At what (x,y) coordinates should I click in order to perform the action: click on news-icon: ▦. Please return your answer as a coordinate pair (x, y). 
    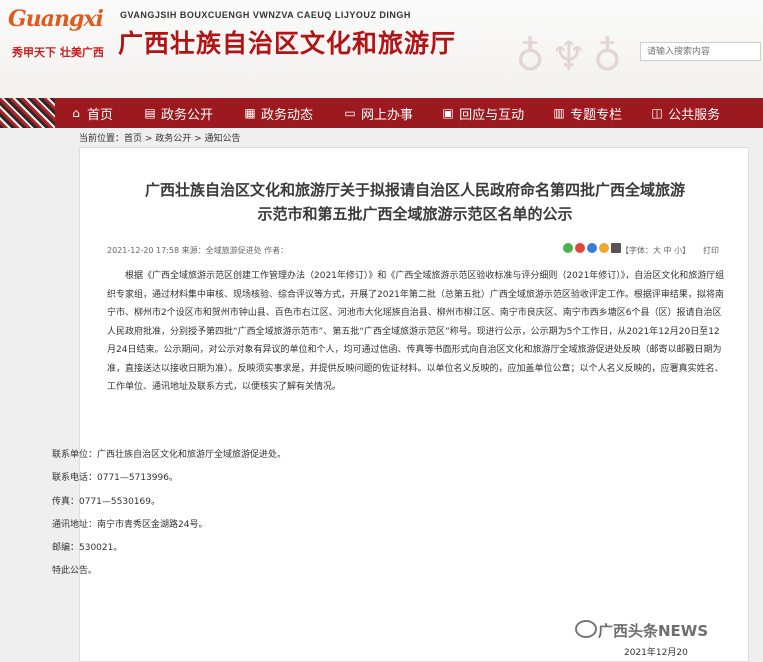
    Looking at the image, I should click on (250, 113).